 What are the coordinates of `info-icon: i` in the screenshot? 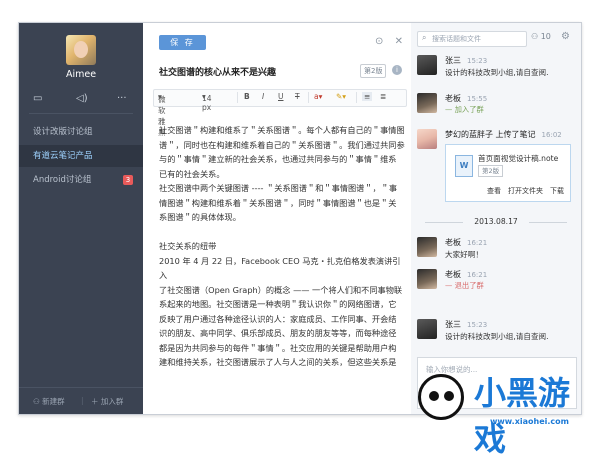 It's located at (397, 70).